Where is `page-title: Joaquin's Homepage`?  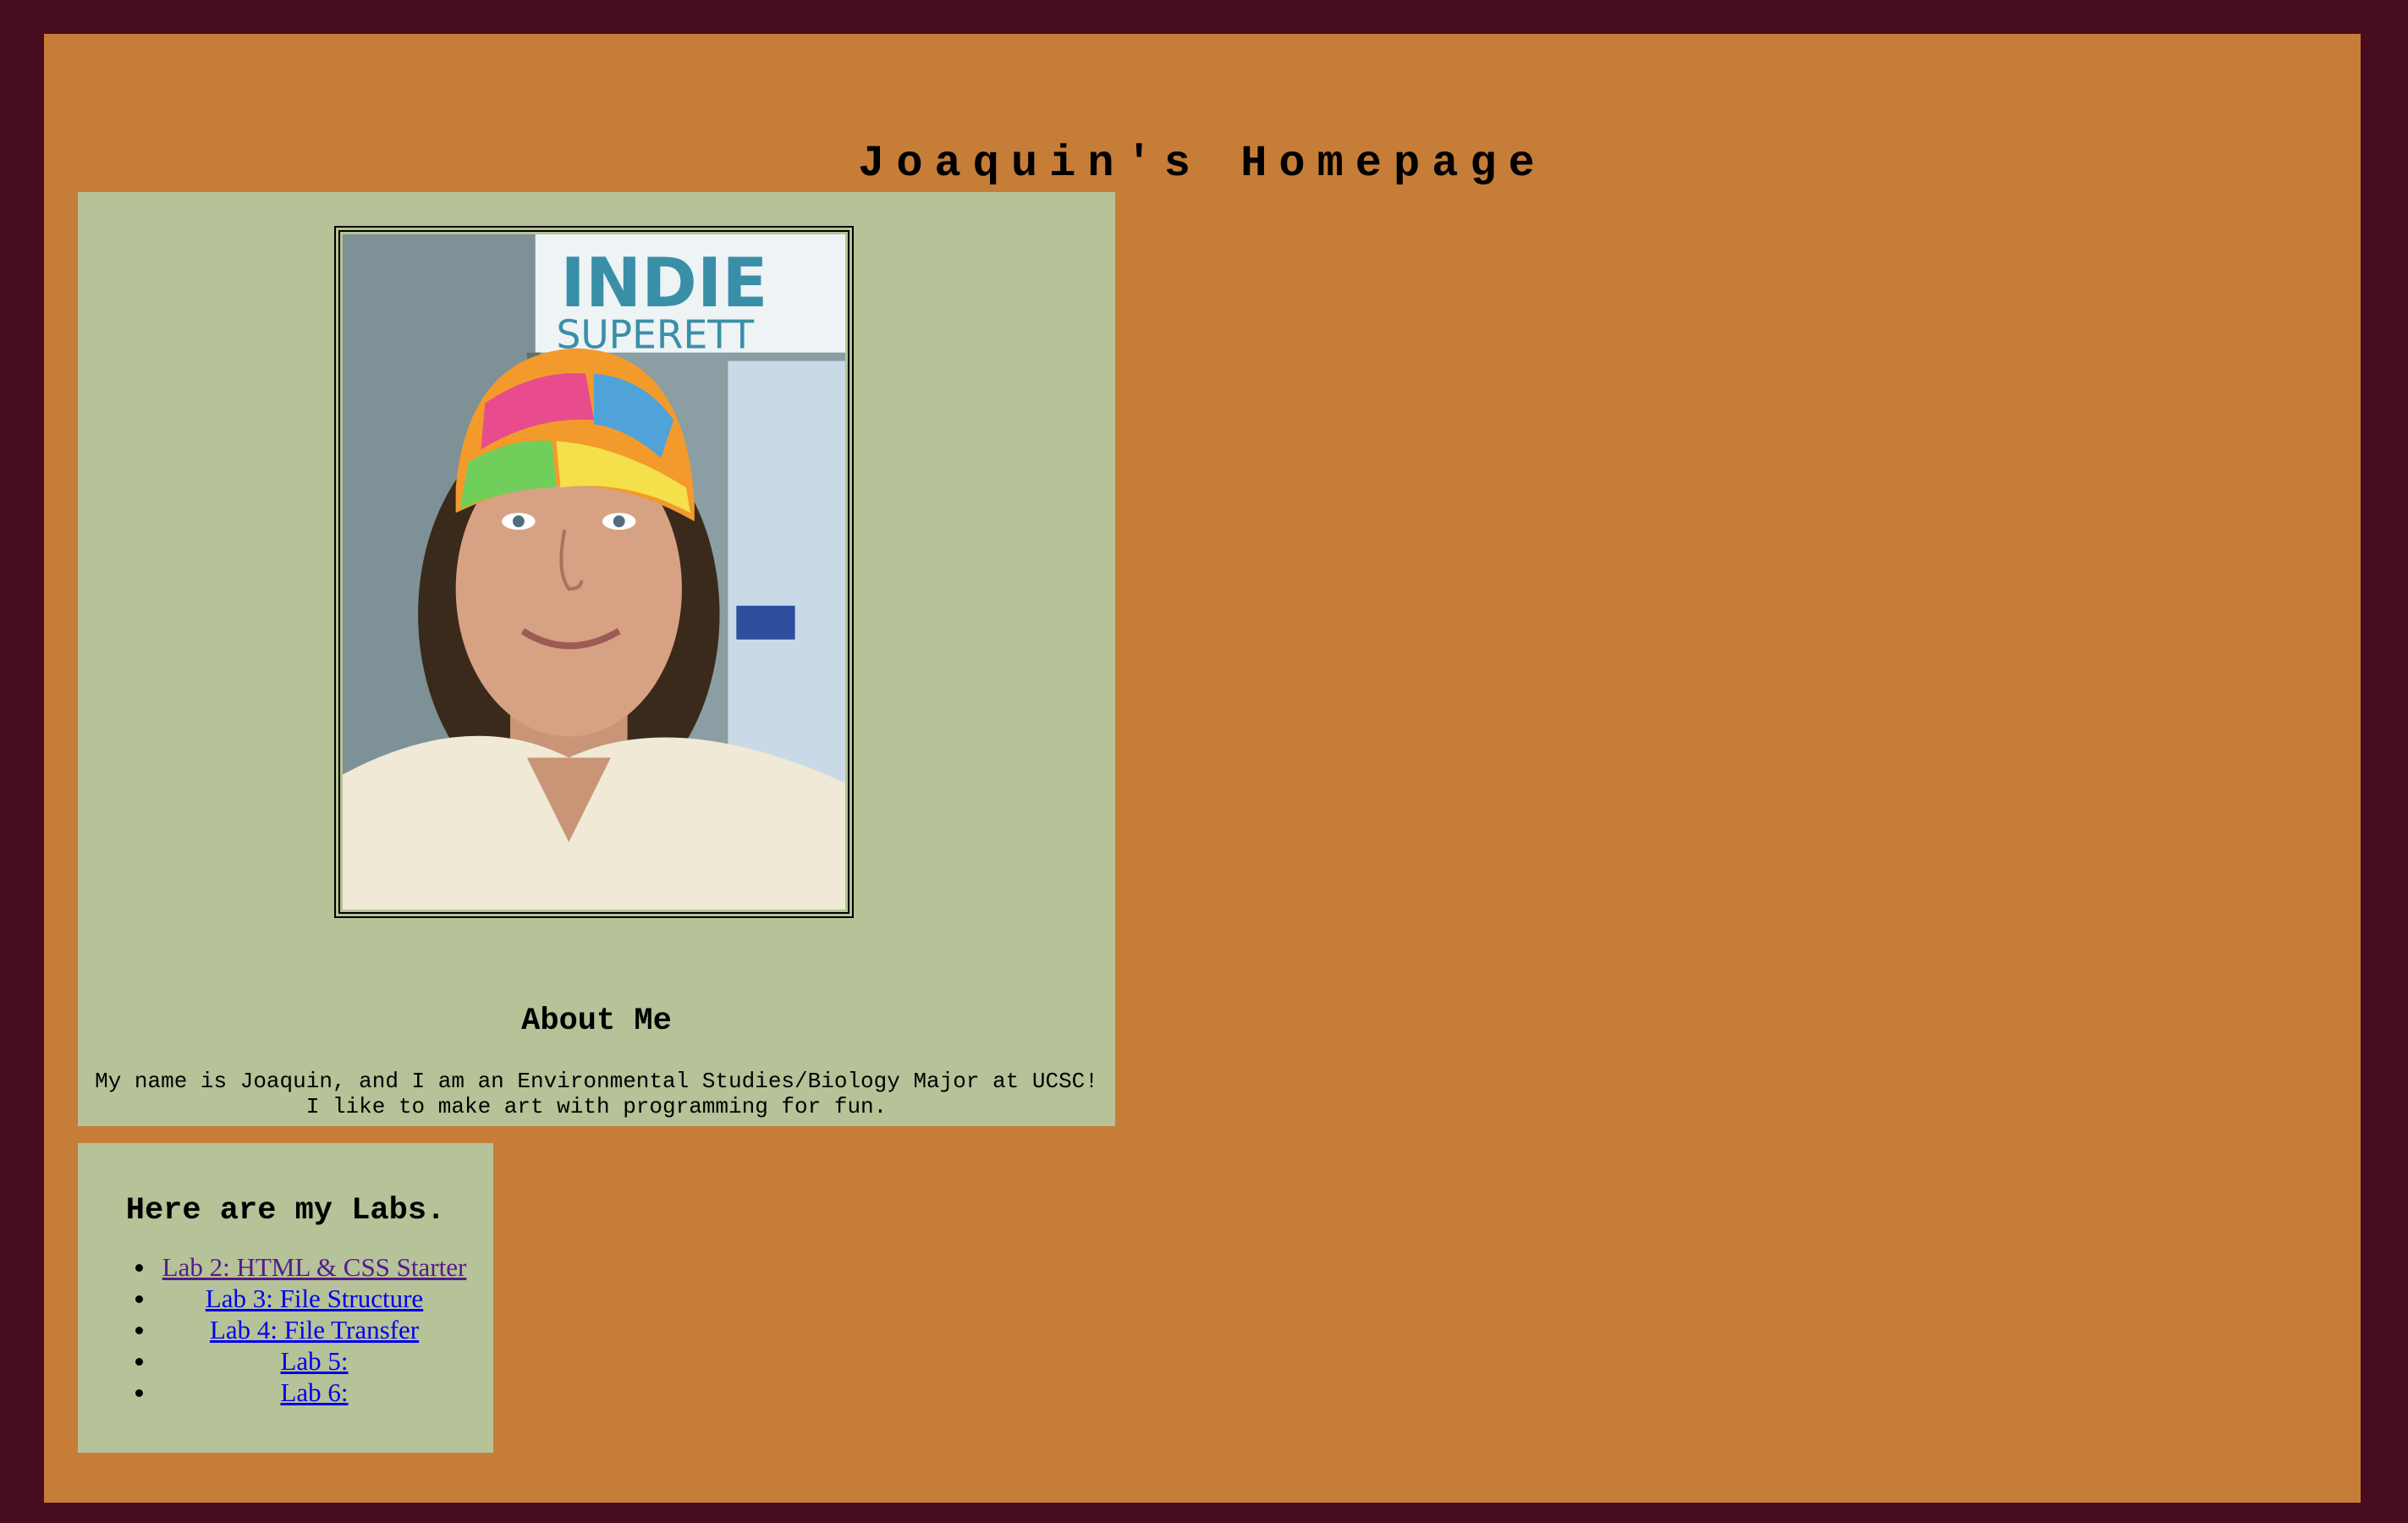
page-title: Joaquin's Homepage is located at coordinates (1202, 164).